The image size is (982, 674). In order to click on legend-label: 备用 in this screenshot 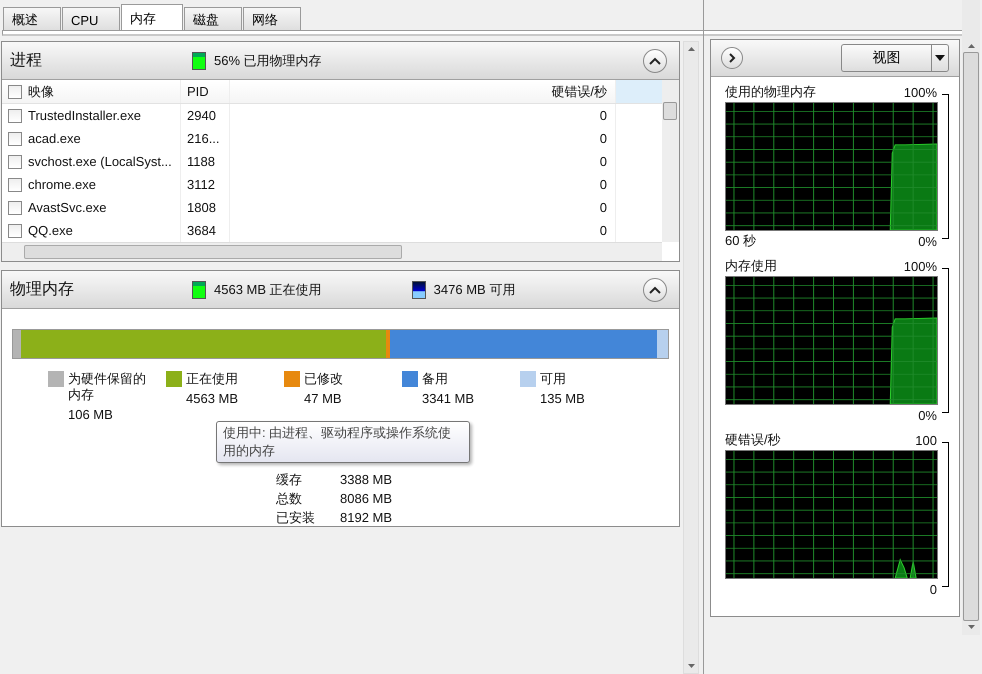, I will do `click(435, 379)`.